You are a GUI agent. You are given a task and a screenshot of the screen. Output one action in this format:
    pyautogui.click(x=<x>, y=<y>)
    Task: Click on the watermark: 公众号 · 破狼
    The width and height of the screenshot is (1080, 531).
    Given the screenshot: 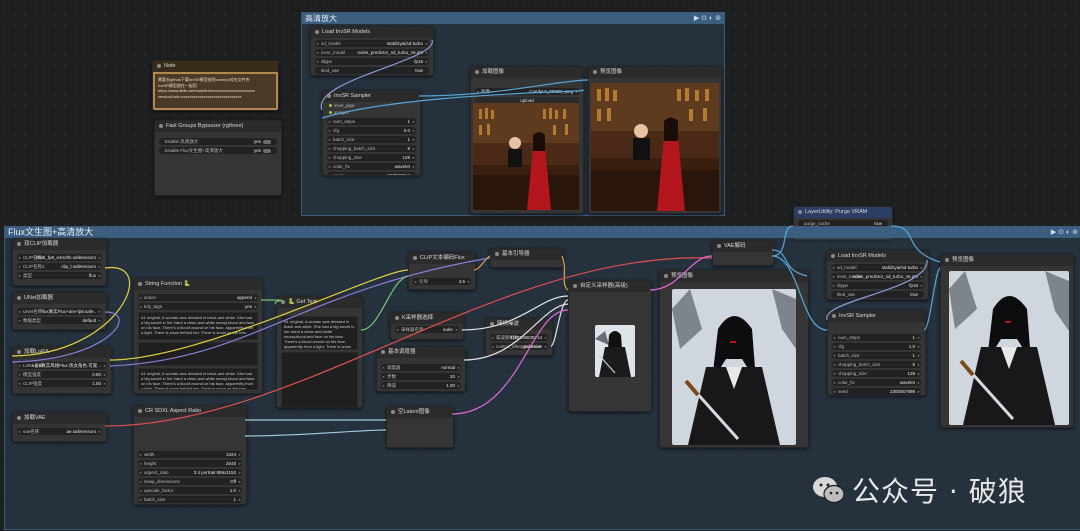 What is the action you would take?
    pyautogui.click(x=919, y=490)
    